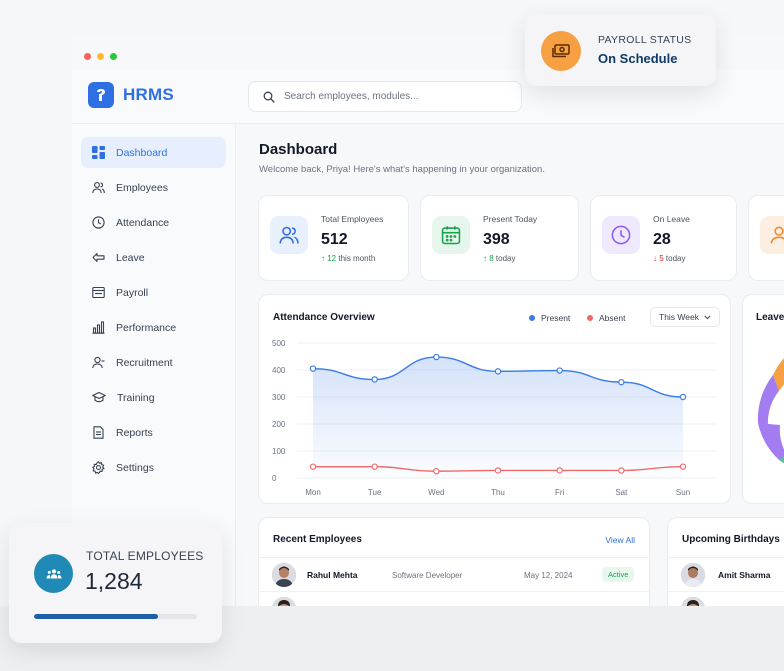 The width and height of the screenshot is (784, 671). I want to click on maximize-window-dot, so click(113, 56).